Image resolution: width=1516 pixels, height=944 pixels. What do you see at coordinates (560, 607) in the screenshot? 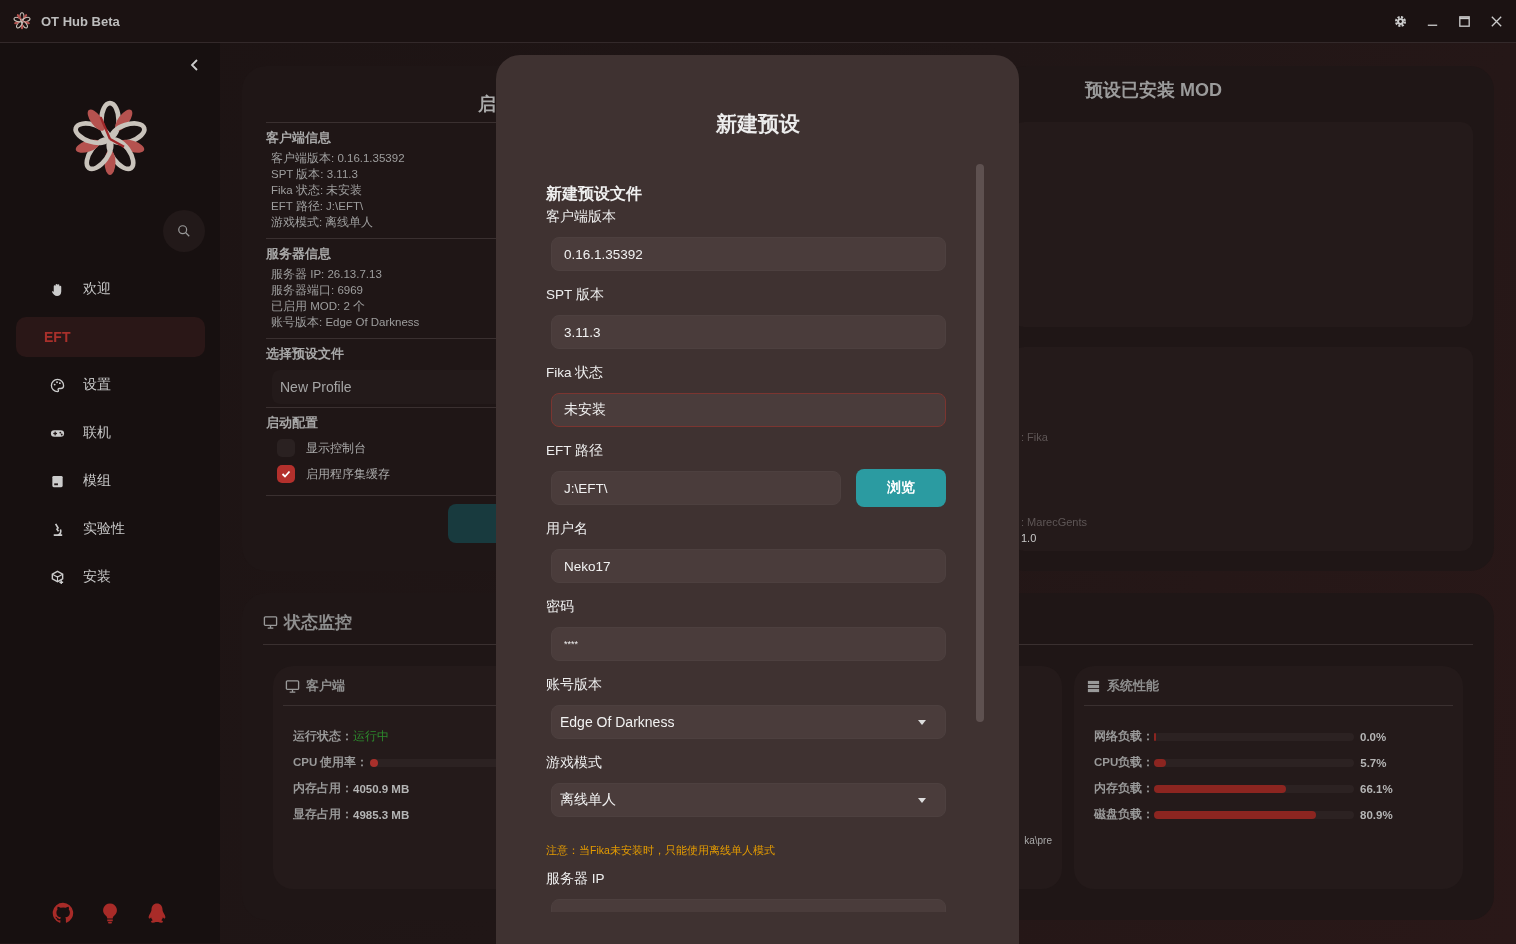
I see `field-label: 密码` at bounding box center [560, 607].